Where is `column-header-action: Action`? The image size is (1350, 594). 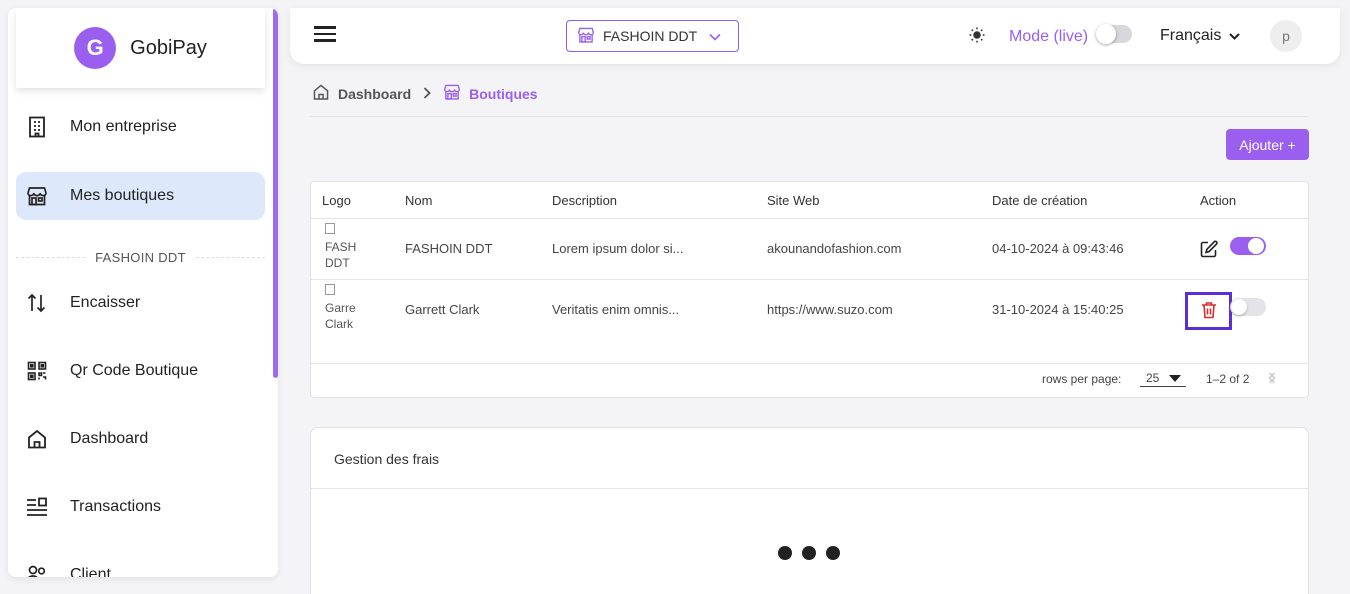
column-header-action: Action is located at coordinates (1218, 200).